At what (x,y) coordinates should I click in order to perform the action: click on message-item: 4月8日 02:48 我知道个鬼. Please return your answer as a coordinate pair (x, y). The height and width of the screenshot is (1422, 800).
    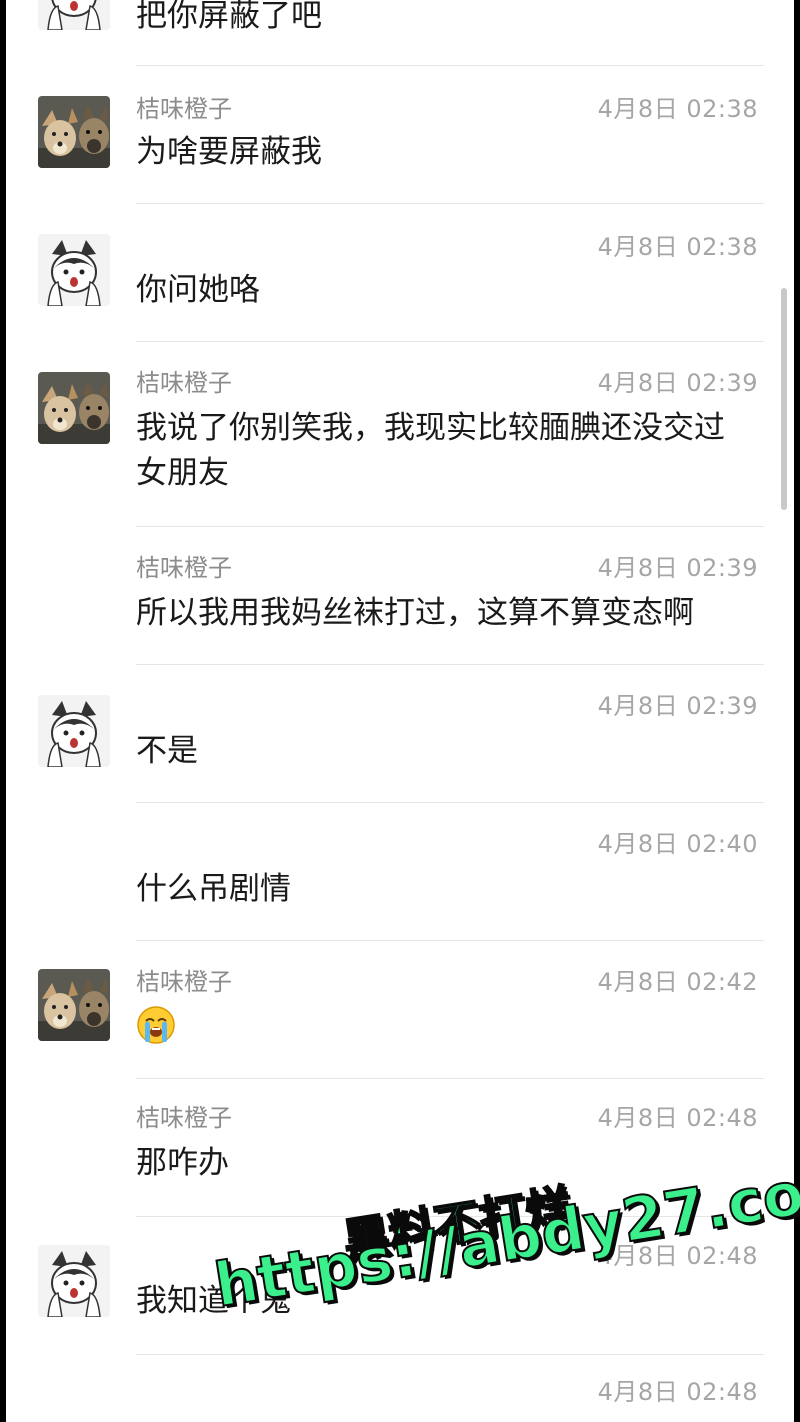
    Looking at the image, I should click on (400, 1286).